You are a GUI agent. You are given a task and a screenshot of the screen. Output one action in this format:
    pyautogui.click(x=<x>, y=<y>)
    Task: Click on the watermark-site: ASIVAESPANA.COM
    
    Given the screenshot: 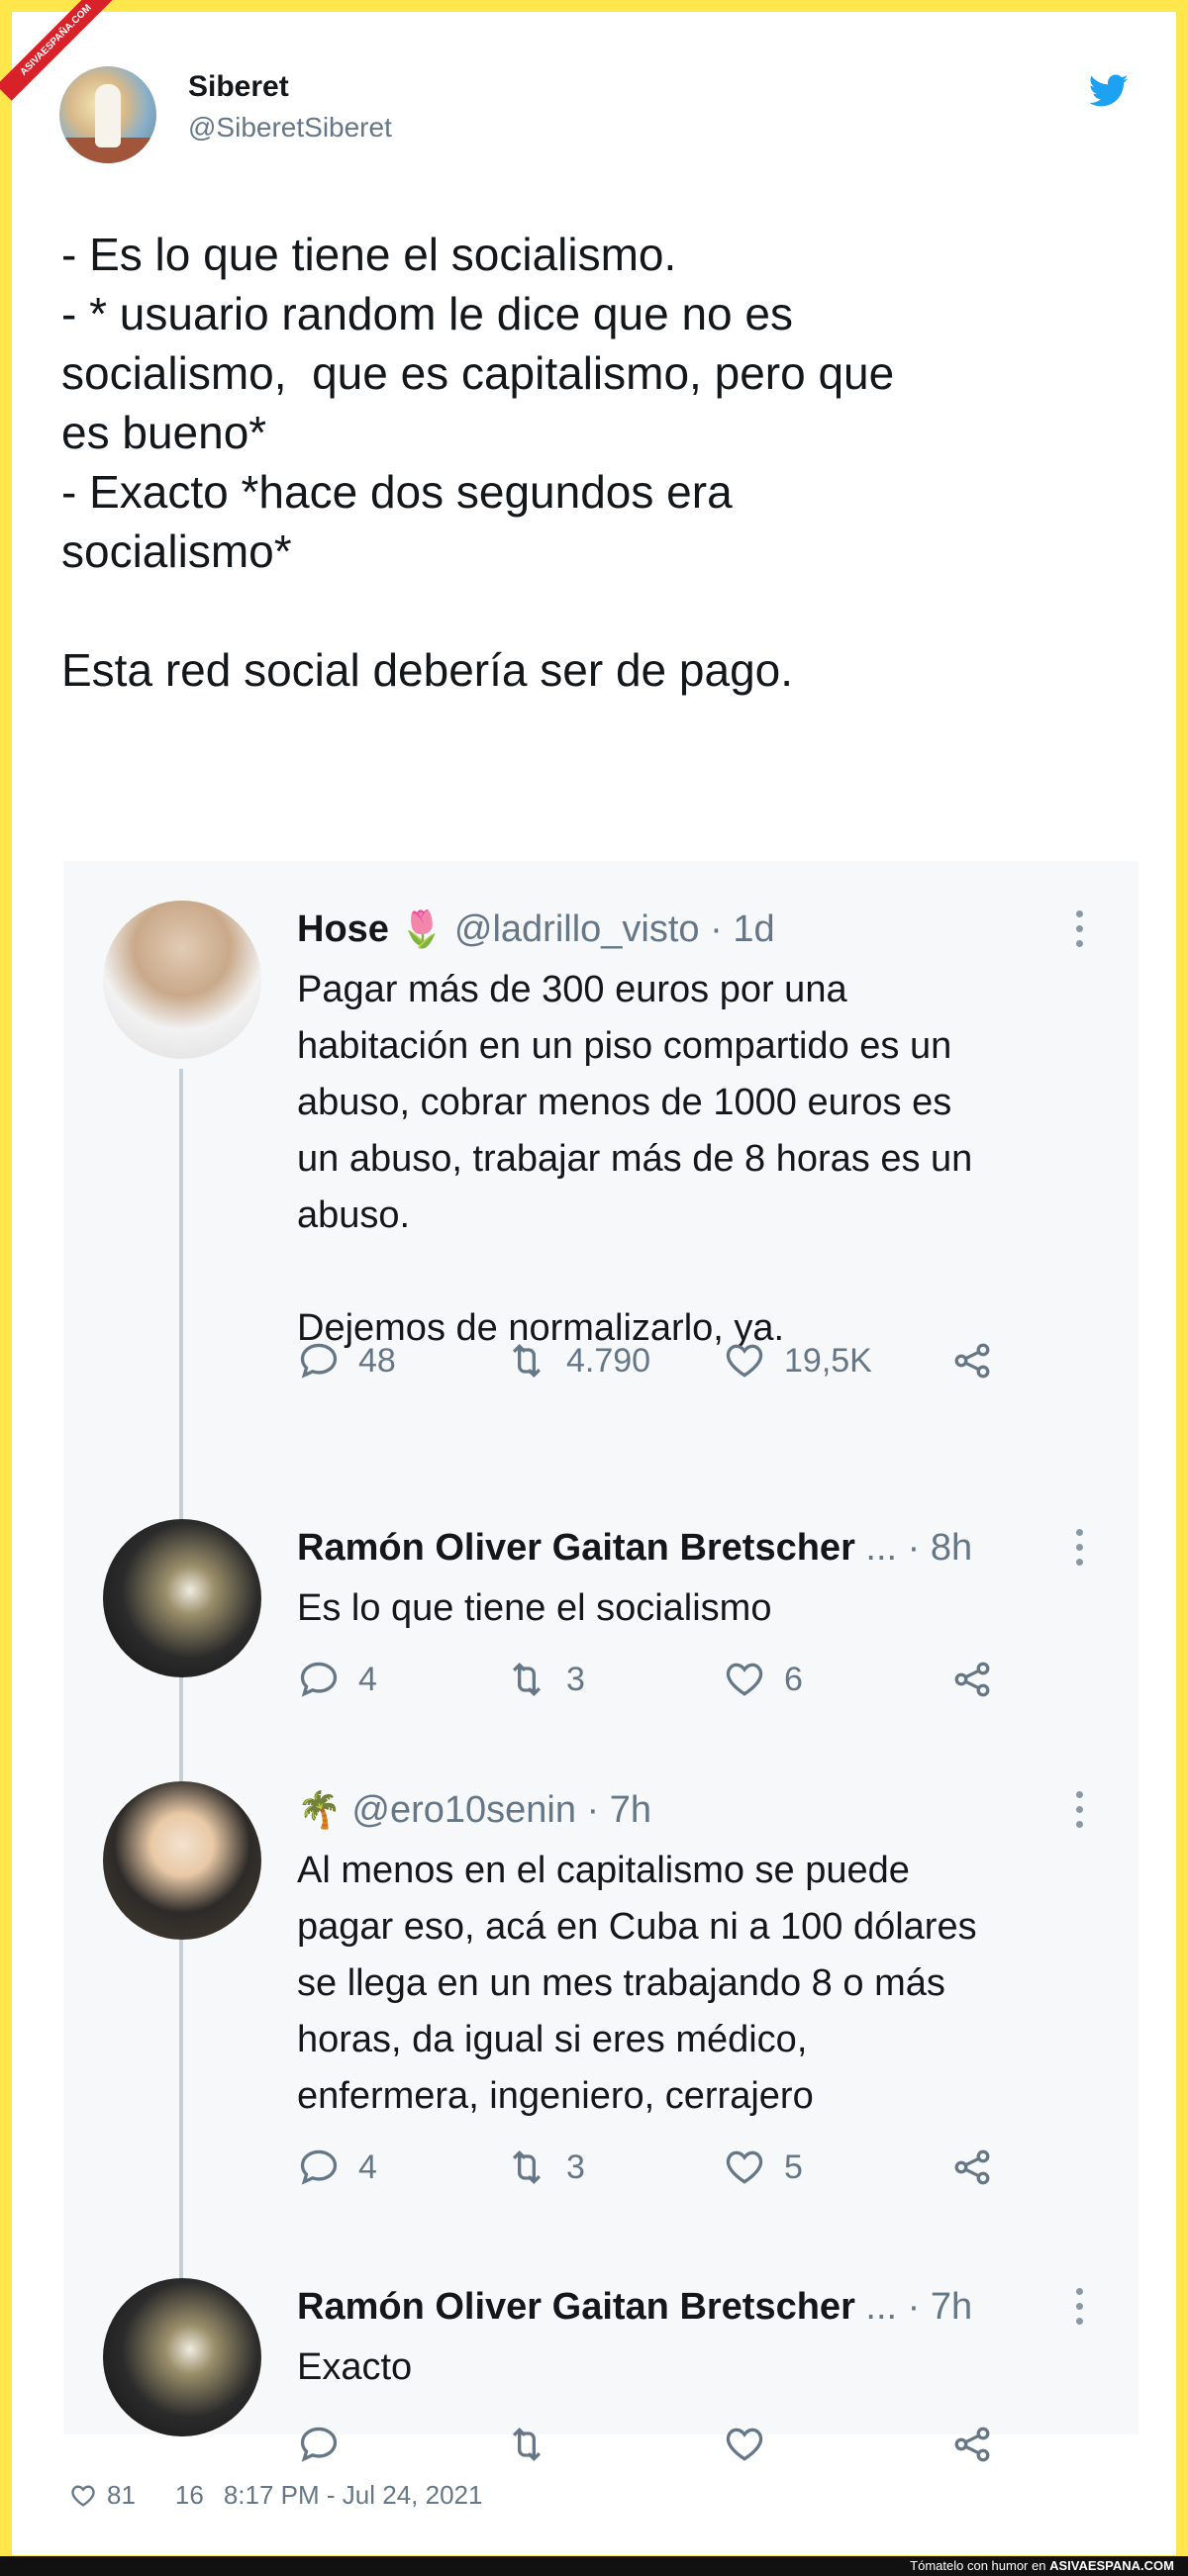 What is the action you would take?
    pyautogui.click(x=1111, y=2565)
    